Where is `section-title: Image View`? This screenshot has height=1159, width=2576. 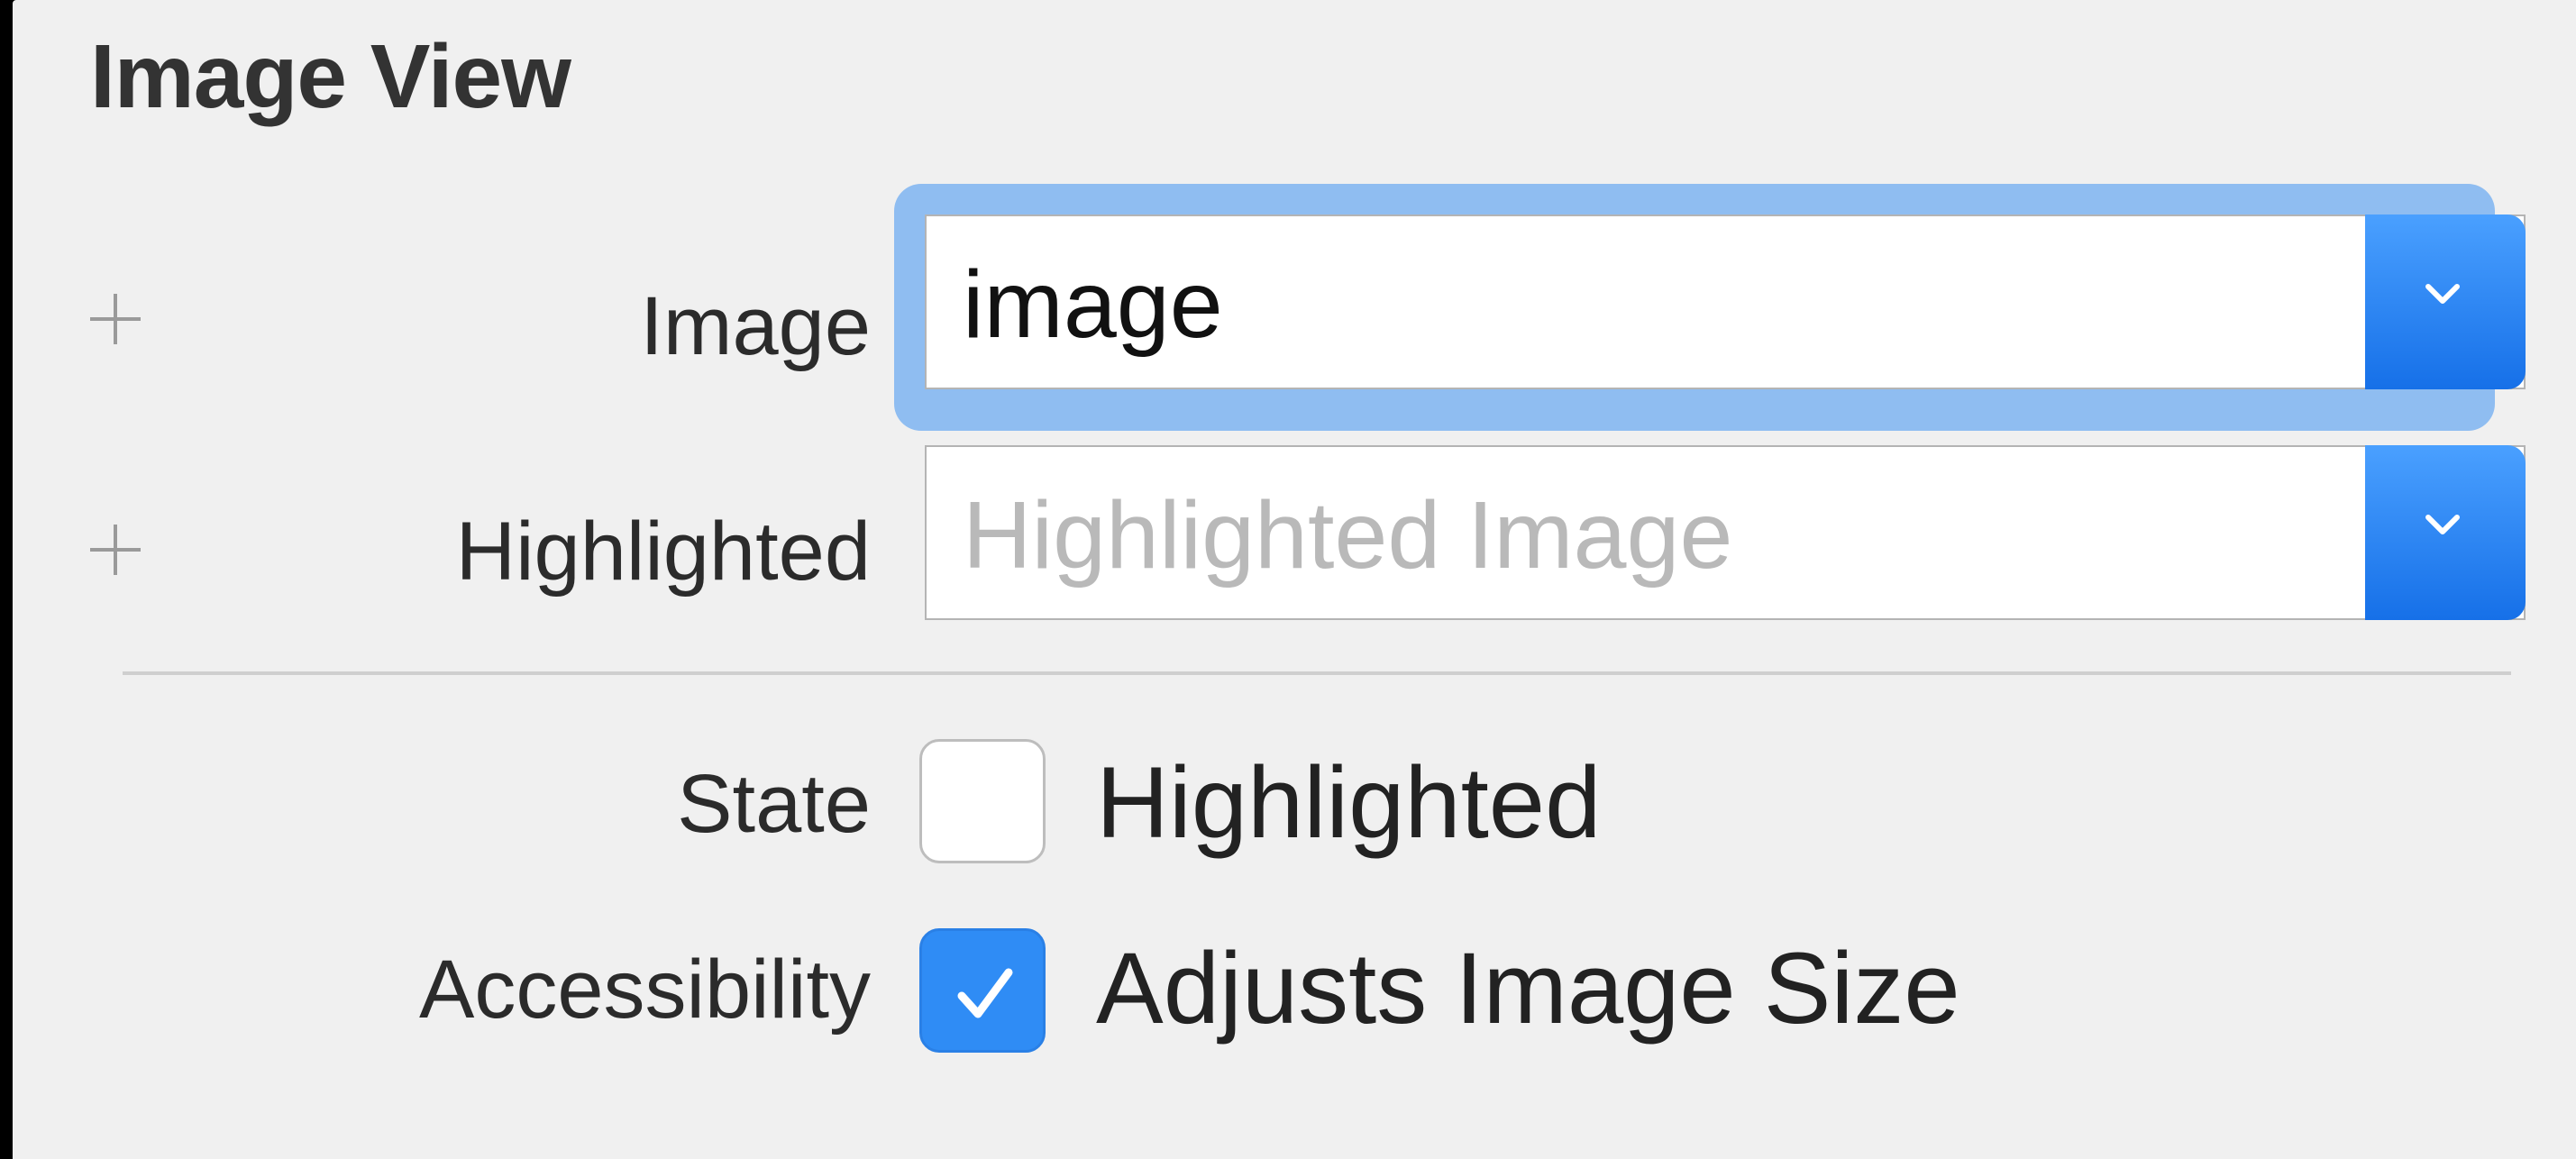
section-title: Image View is located at coordinates (330, 76).